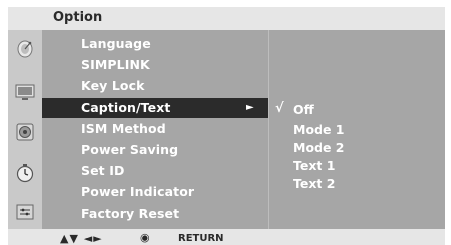 The width and height of the screenshot is (451, 245). What do you see at coordinates (123, 128) in the screenshot?
I see `menu-item-label: ISM Method` at bounding box center [123, 128].